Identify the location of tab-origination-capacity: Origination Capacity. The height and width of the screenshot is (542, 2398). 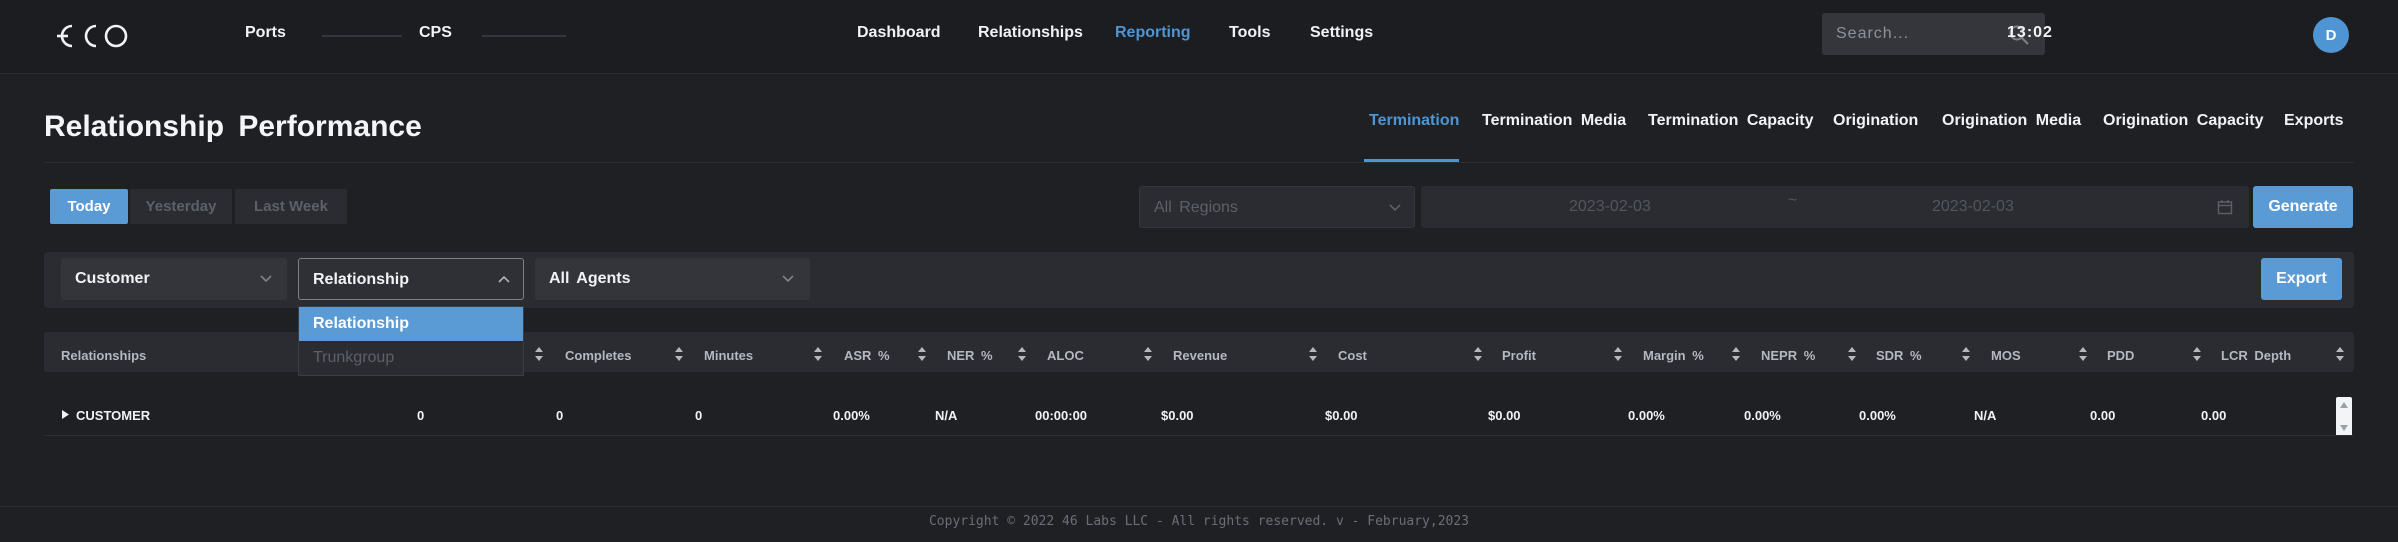
(2183, 121).